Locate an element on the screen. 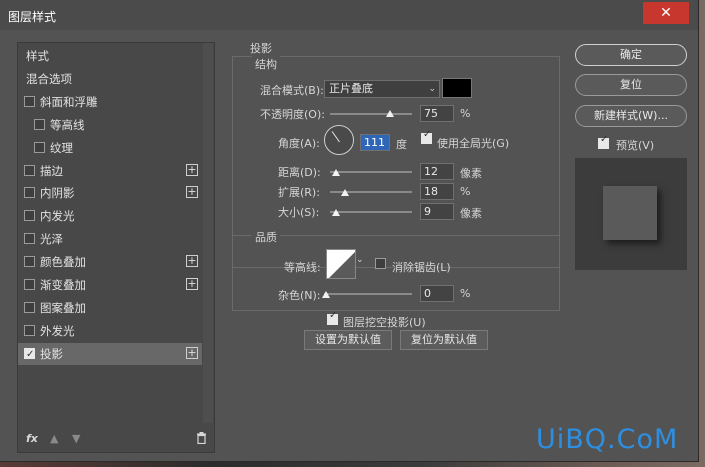 The width and height of the screenshot is (705, 467). styles-list-item: 投影 + is located at coordinates (110, 354).